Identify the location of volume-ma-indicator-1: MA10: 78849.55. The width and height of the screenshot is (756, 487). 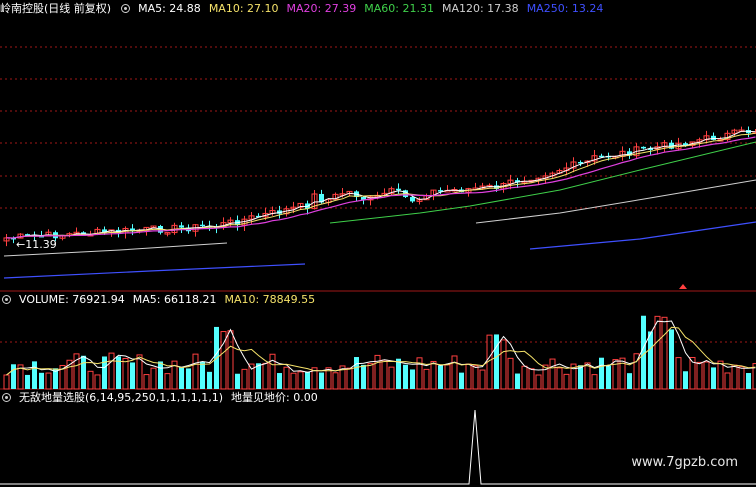
(270, 299).